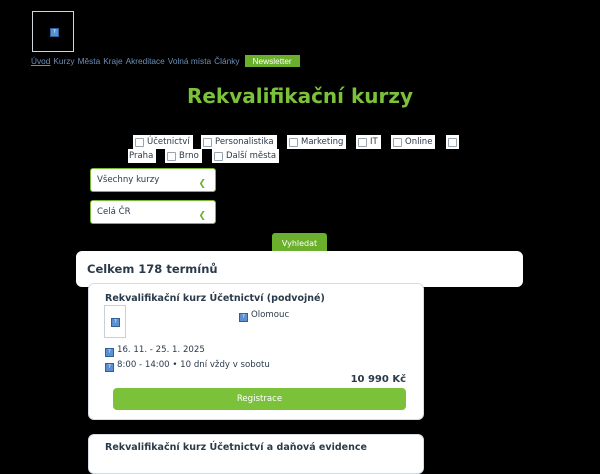 The height and width of the screenshot is (474, 600). I want to click on filter-label: Online, so click(419, 142).